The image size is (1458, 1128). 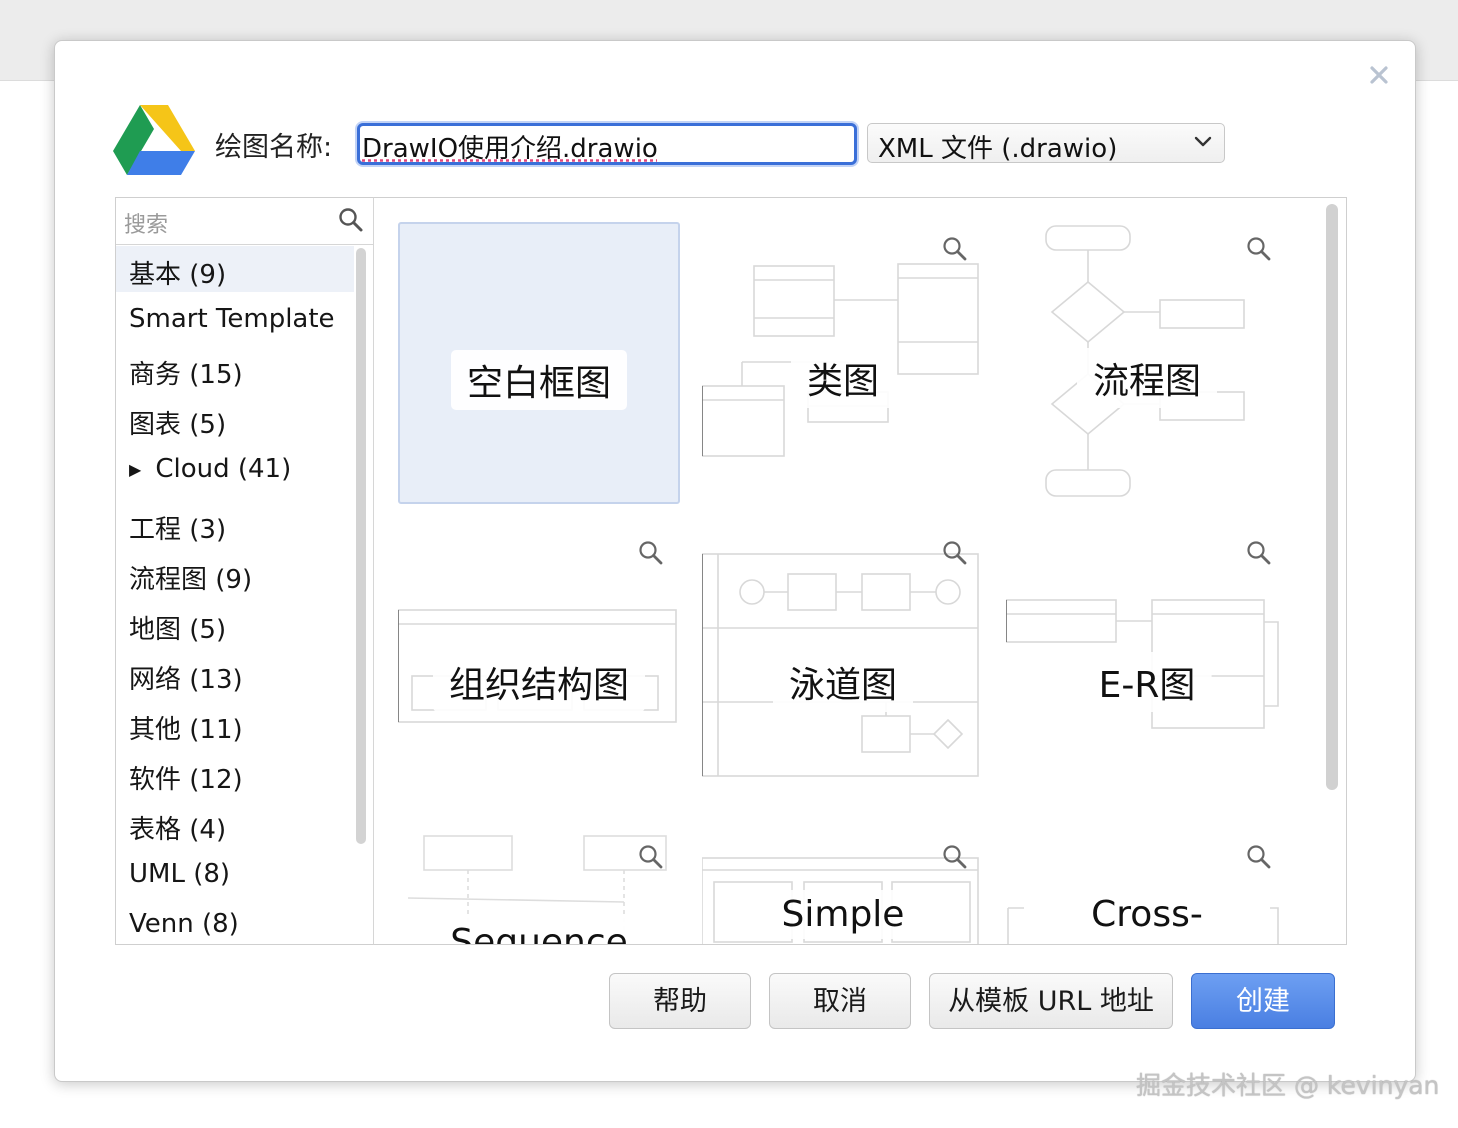 What do you see at coordinates (146, 225) in the screenshot?
I see `search-placeholder: 搜索` at bounding box center [146, 225].